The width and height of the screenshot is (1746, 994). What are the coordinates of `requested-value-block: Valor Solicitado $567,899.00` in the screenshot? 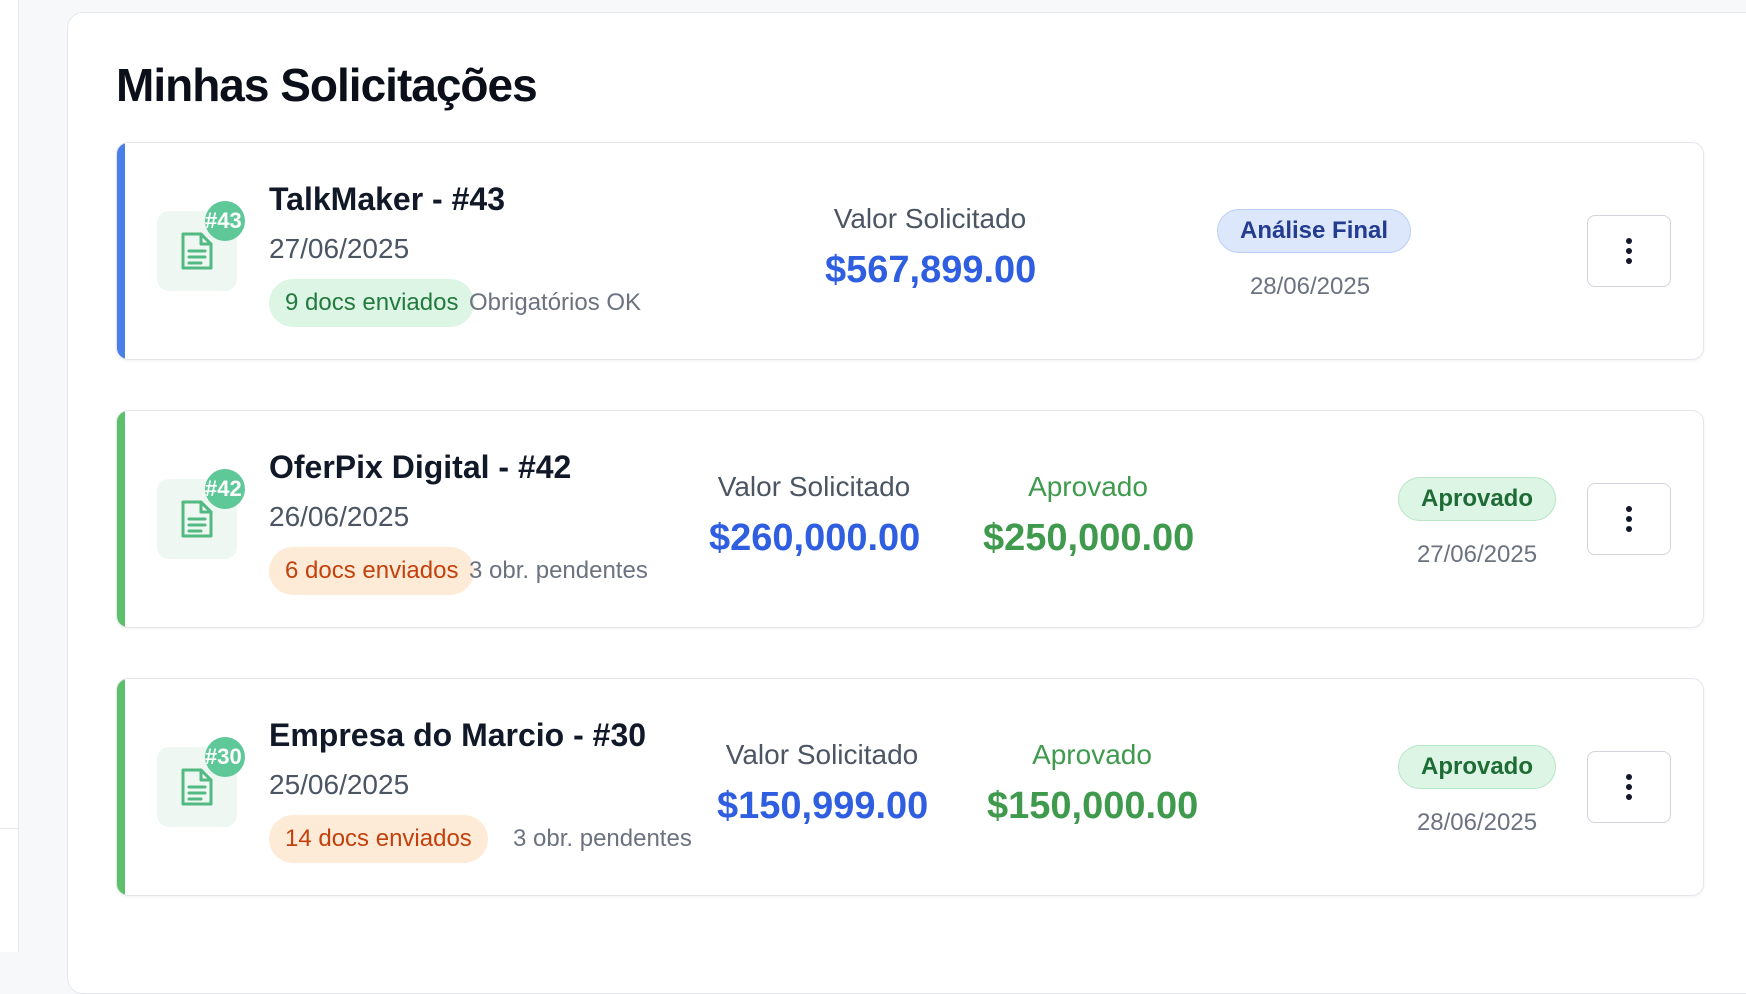 It's located at (931, 247).